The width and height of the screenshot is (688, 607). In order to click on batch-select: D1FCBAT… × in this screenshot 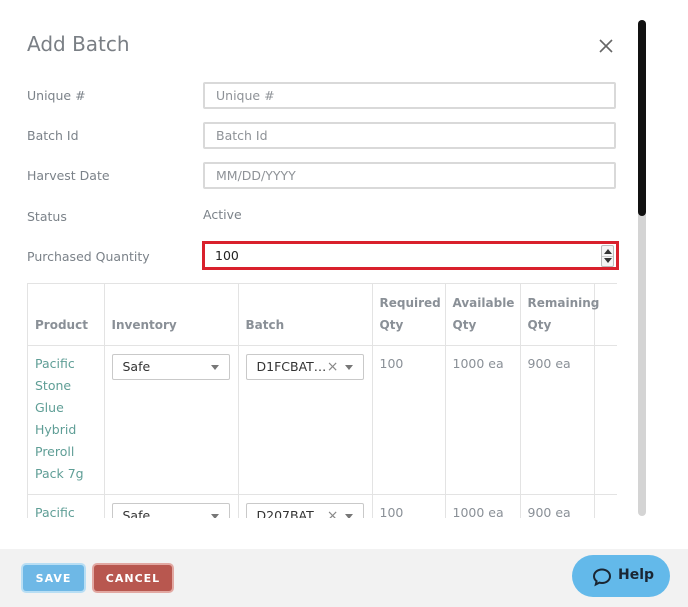, I will do `click(304, 367)`.